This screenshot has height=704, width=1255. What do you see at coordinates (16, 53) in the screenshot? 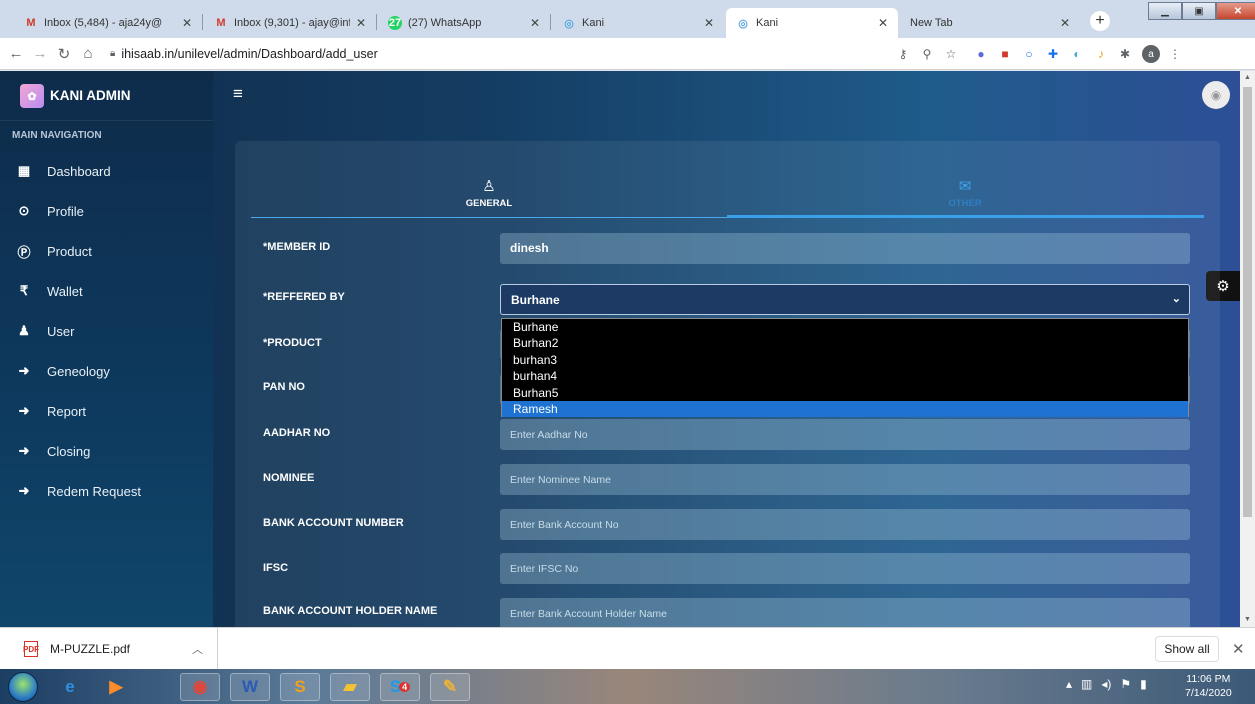
I see `back-arrow-icon: ←` at bounding box center [16, 53].